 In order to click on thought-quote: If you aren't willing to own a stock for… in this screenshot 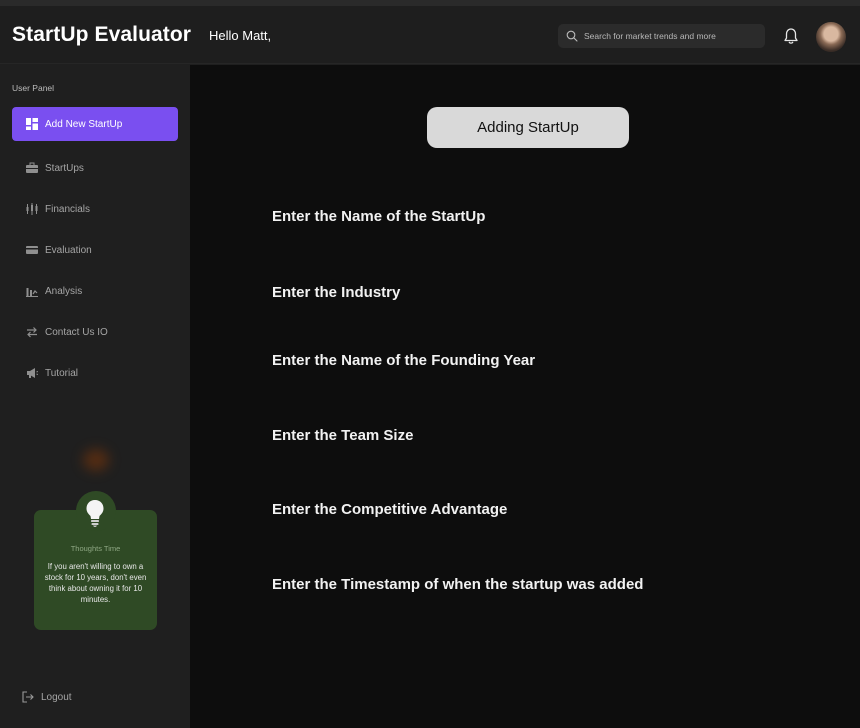, I will do `click(95, 583)`.